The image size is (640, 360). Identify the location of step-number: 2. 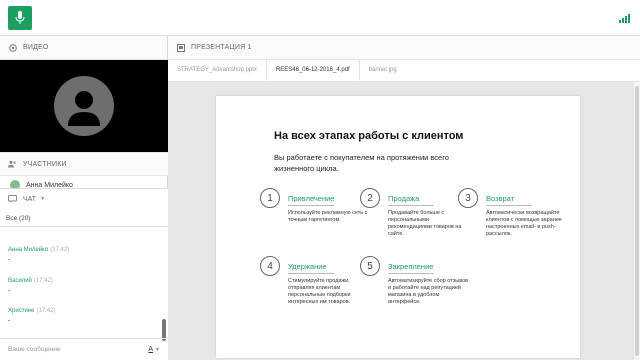
(370, 198).